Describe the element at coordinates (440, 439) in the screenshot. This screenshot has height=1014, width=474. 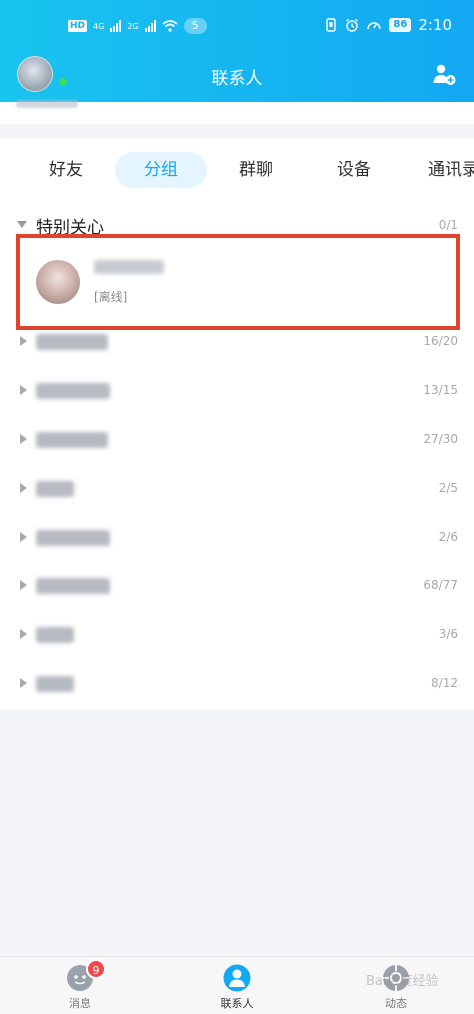
I see `group-count: 27/30` at that location.